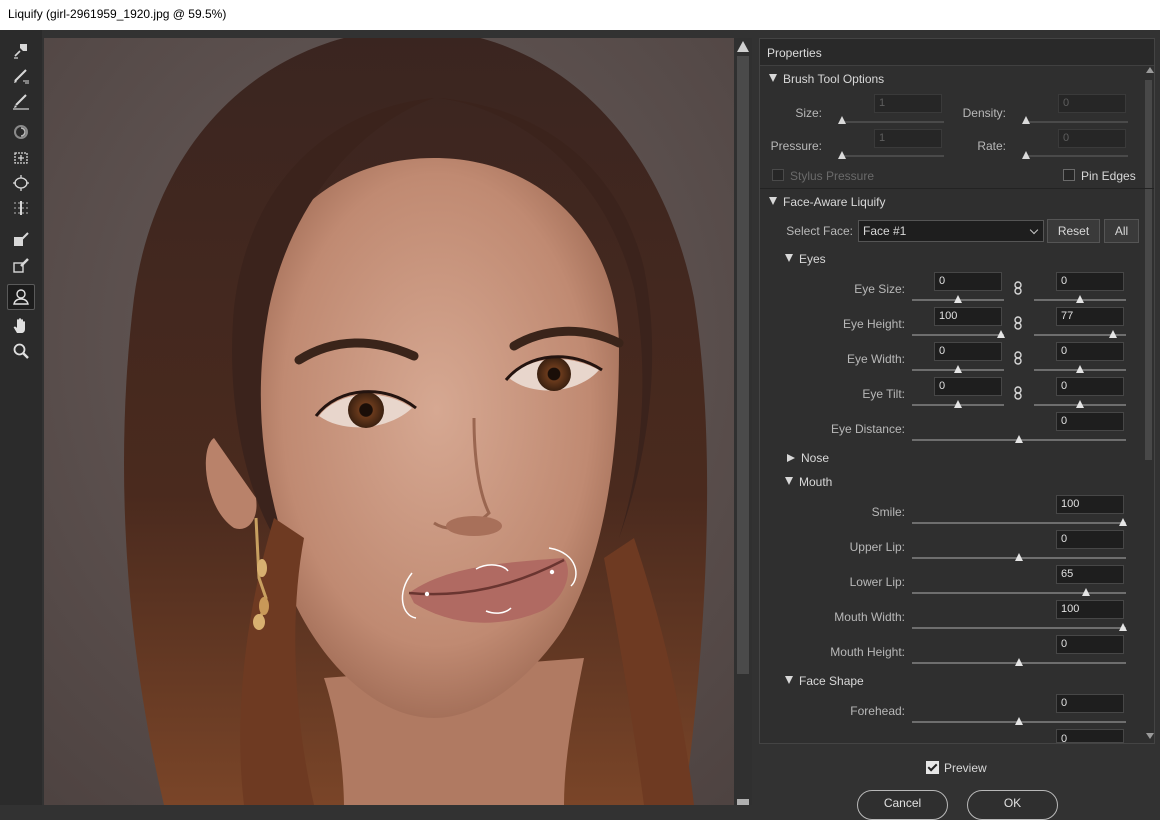 Image resolution: width=1160 pixels, height=820 pixels. I want to click on eye-width-left-input: 0, so click(968, 351).